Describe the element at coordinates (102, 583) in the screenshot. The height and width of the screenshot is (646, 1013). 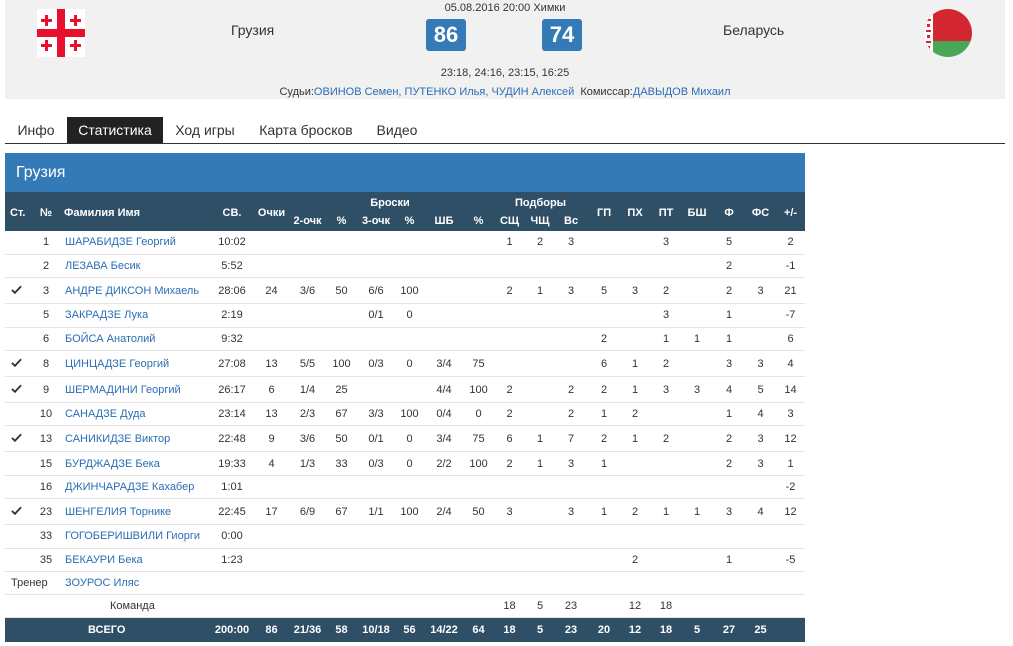
I see `coach-name-link: ЗОУРОС Иляс` at that location.